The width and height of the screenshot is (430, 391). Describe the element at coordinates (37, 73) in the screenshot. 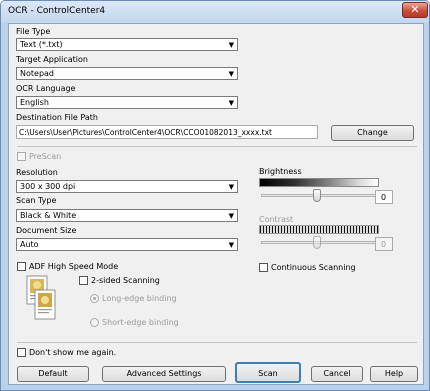

I see `target-app-value: Notepad` at that location.